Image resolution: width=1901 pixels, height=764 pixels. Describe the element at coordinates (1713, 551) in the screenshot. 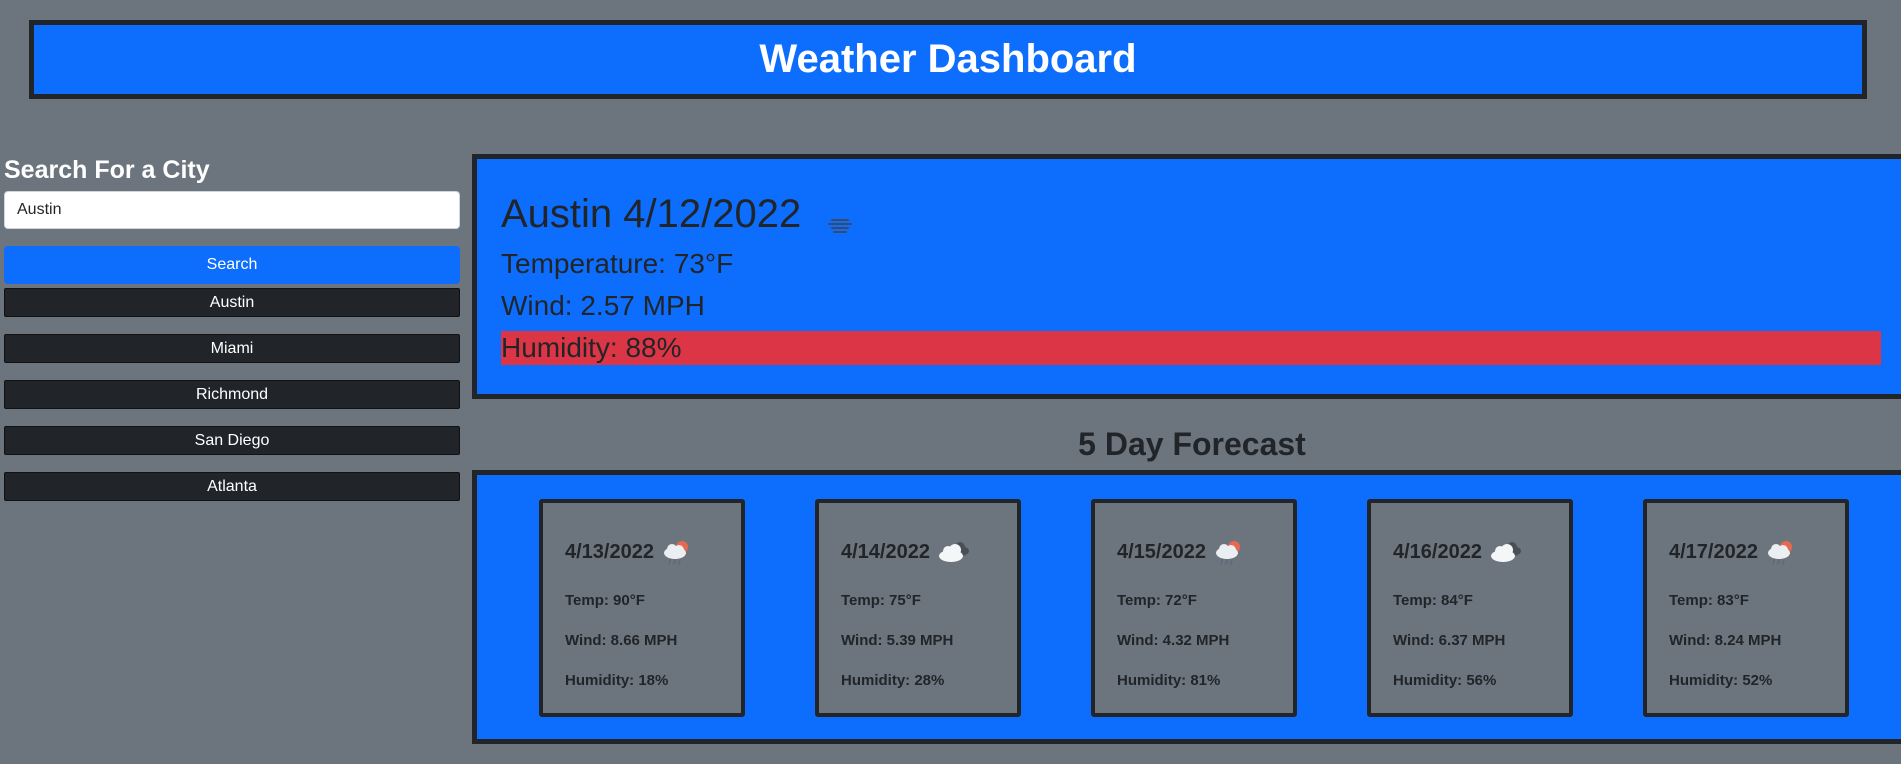

I see `forecast-date: 4/17/2022` at that location.